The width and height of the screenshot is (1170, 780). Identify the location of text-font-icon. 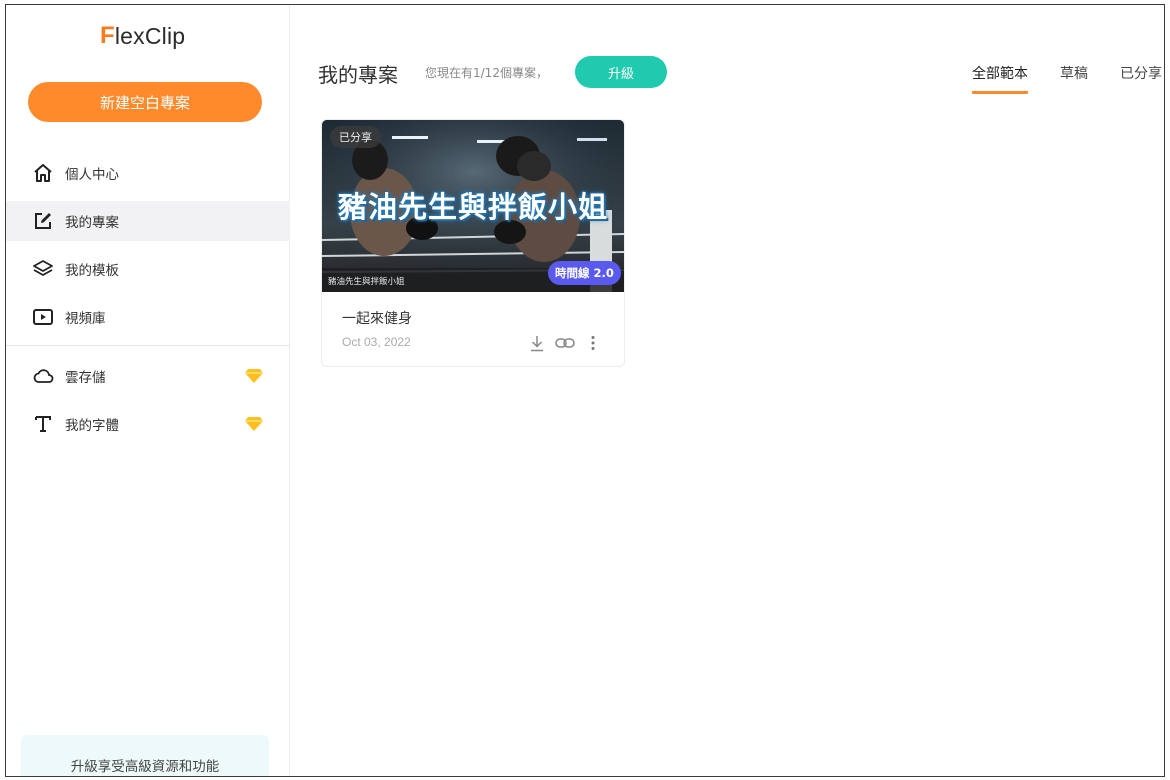
(43, 424).